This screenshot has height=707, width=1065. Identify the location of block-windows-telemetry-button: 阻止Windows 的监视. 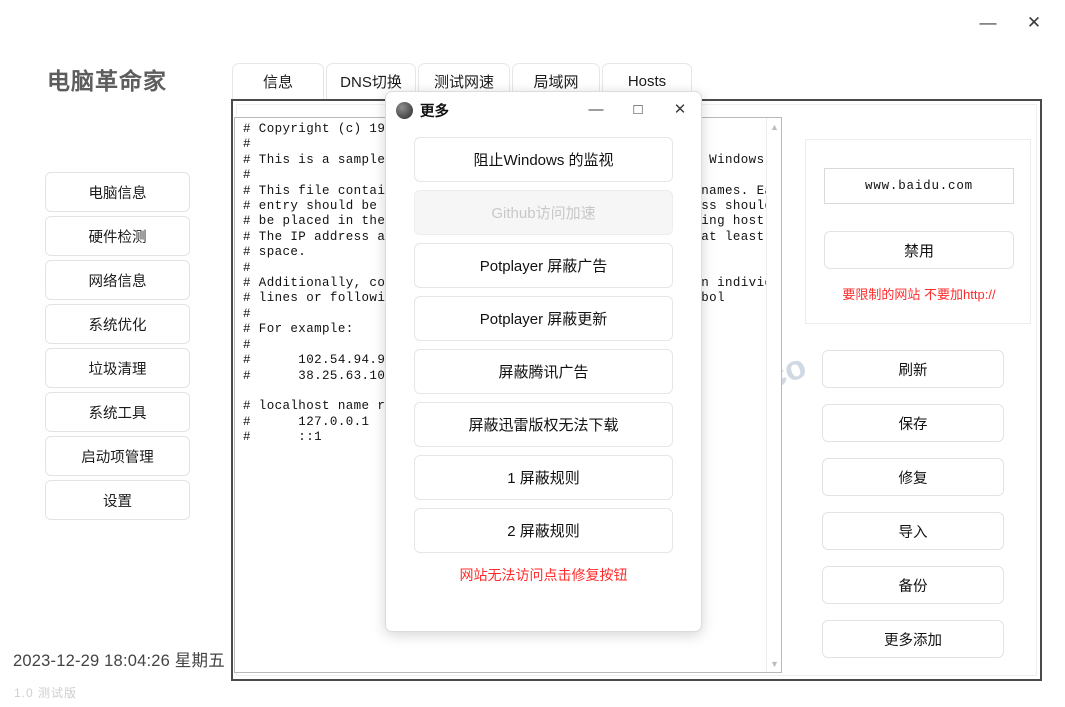
(543, 159).